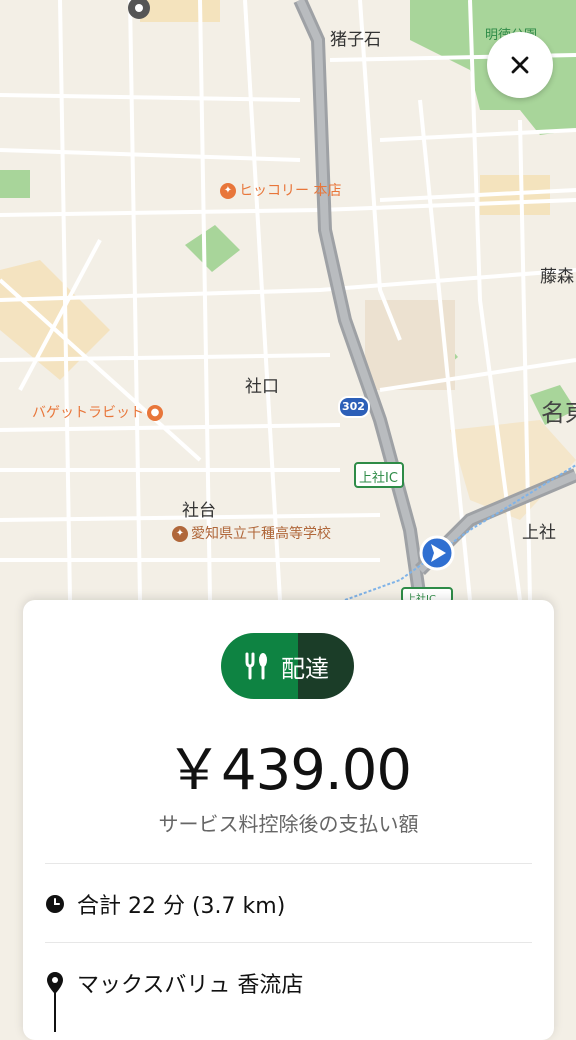 The image size is (576, 1040). I want to click on map-label-kamiyashiro: 上社, so click(539, 533).